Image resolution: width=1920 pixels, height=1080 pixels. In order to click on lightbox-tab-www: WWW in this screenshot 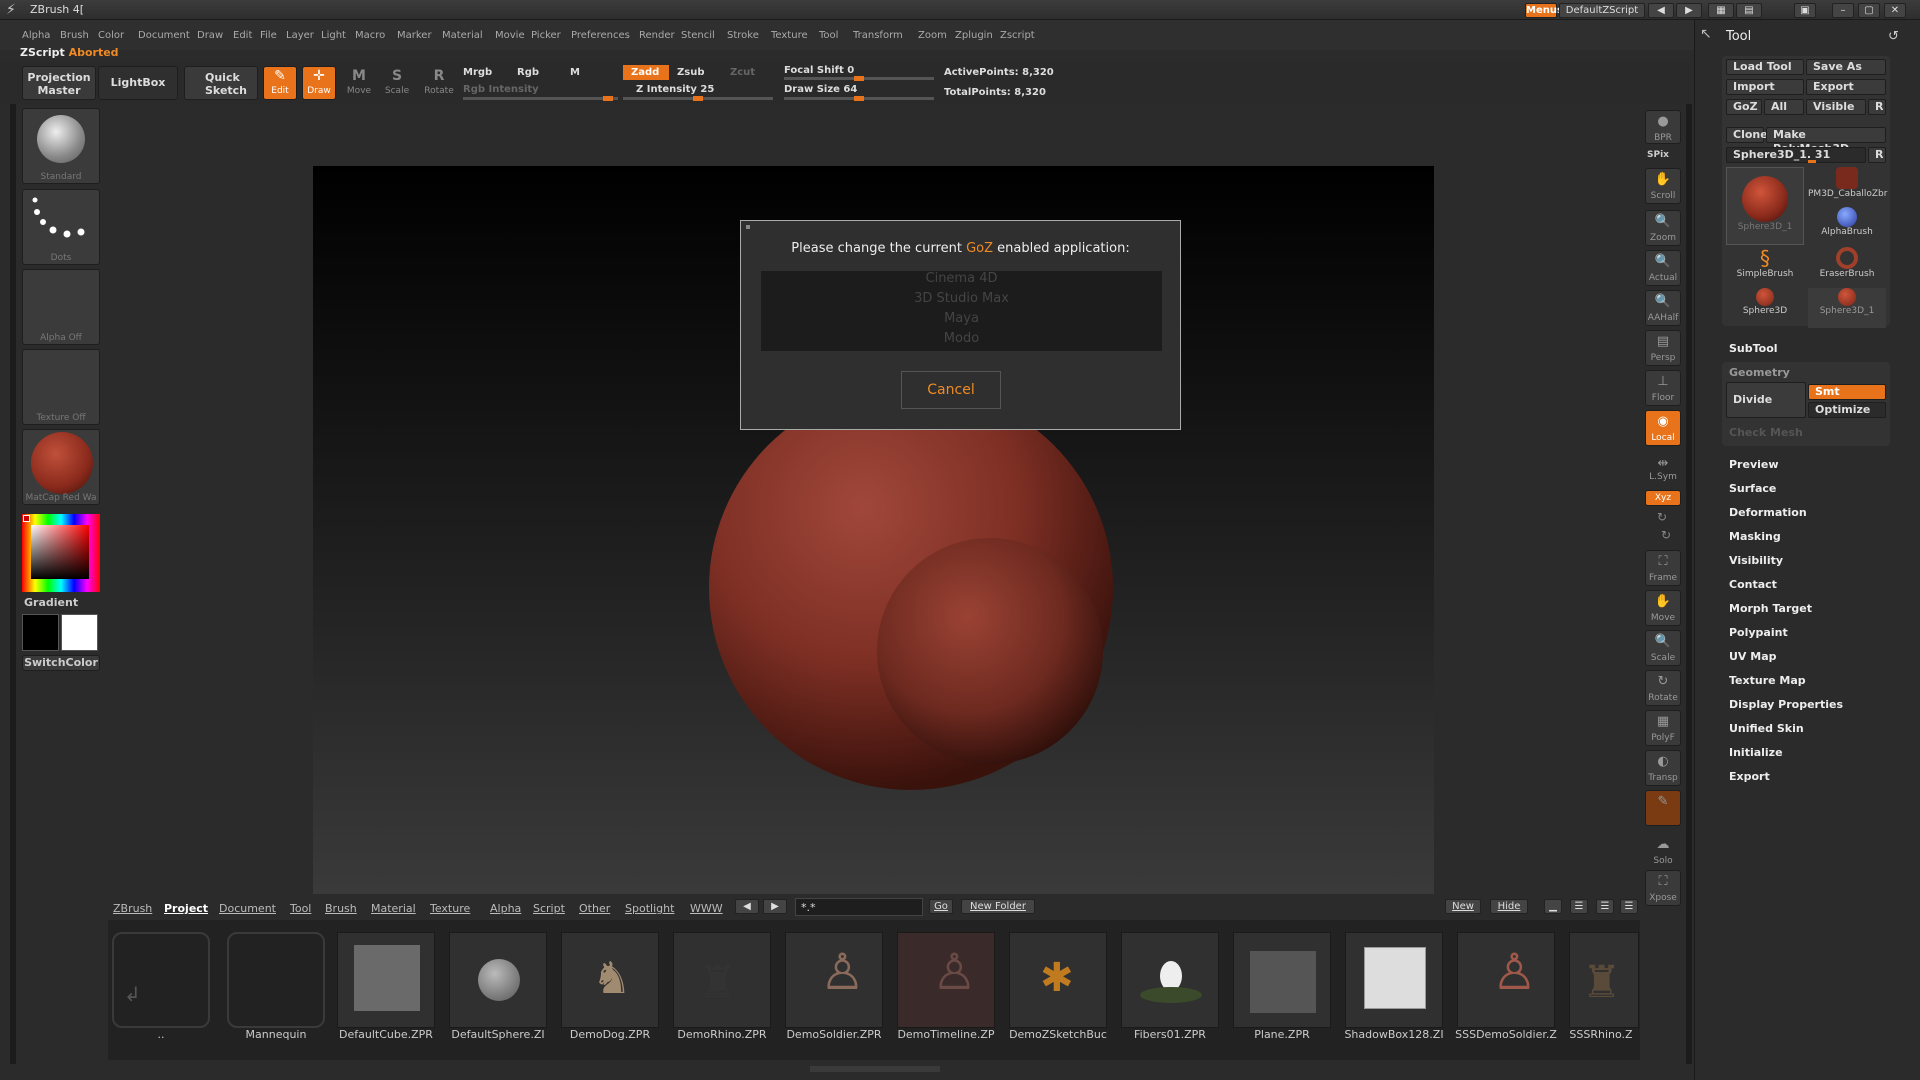, I will do `click(706, 908)`.